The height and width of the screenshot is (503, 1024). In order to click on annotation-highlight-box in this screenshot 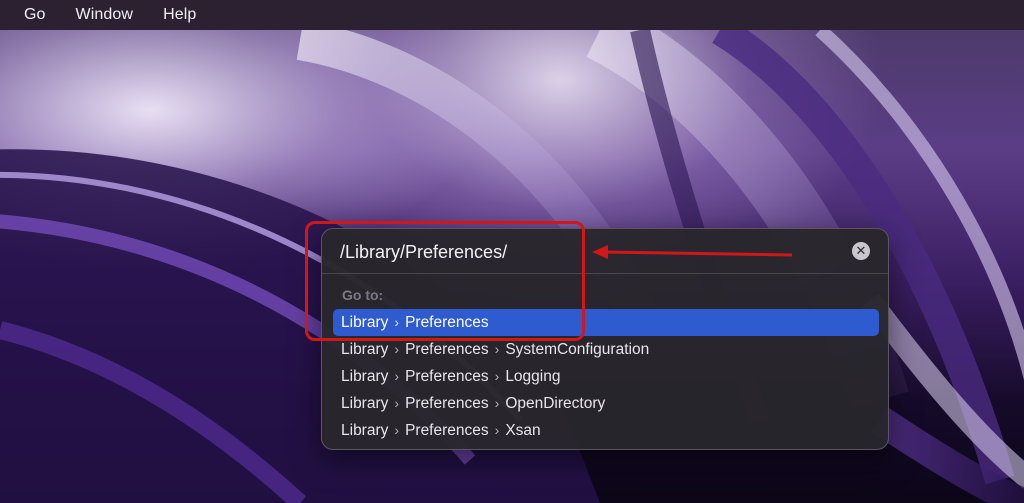, I will do `click(445, 281)`.